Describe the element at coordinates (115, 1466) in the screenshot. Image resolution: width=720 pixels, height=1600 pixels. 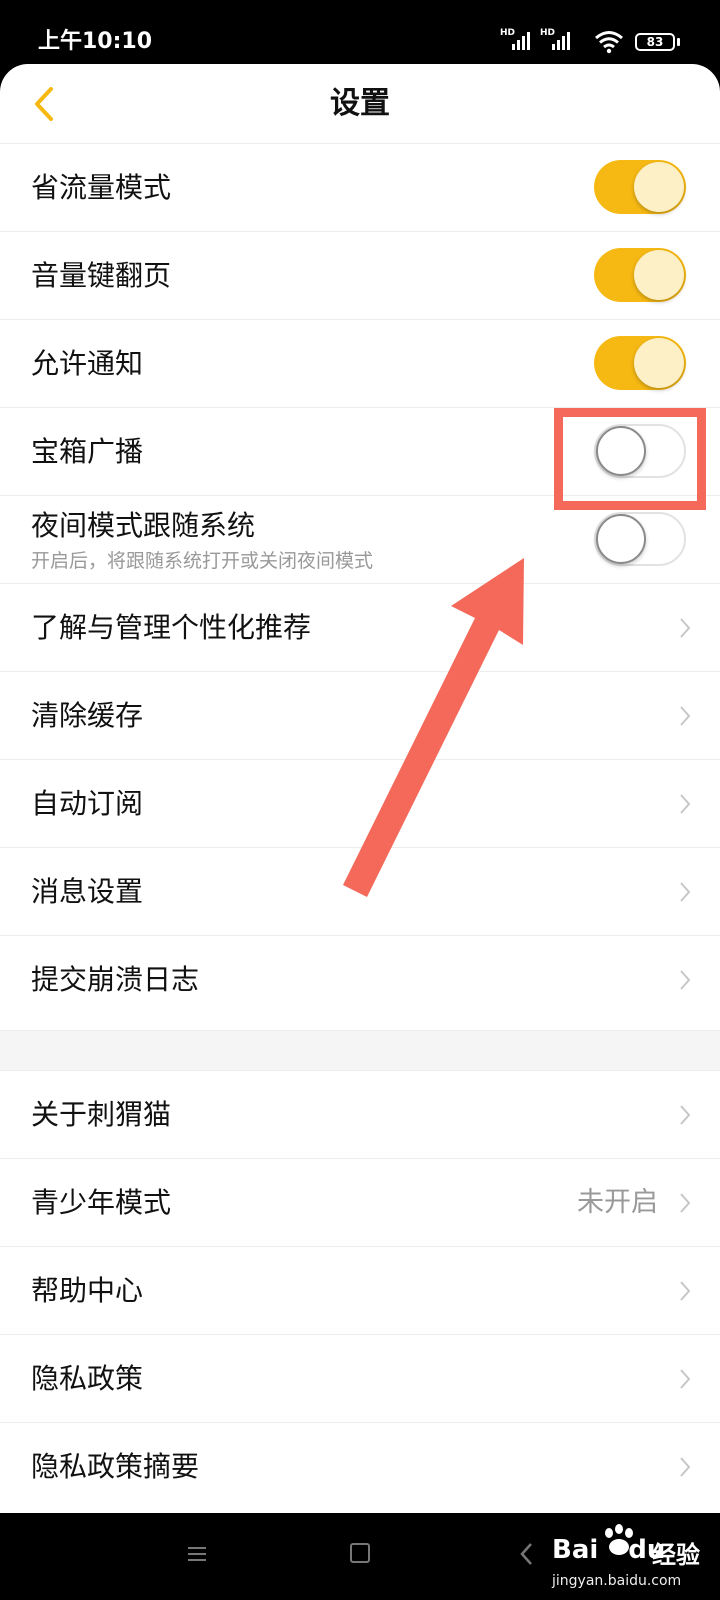
I see `setting-label: 隐私政策摘要` at that location.